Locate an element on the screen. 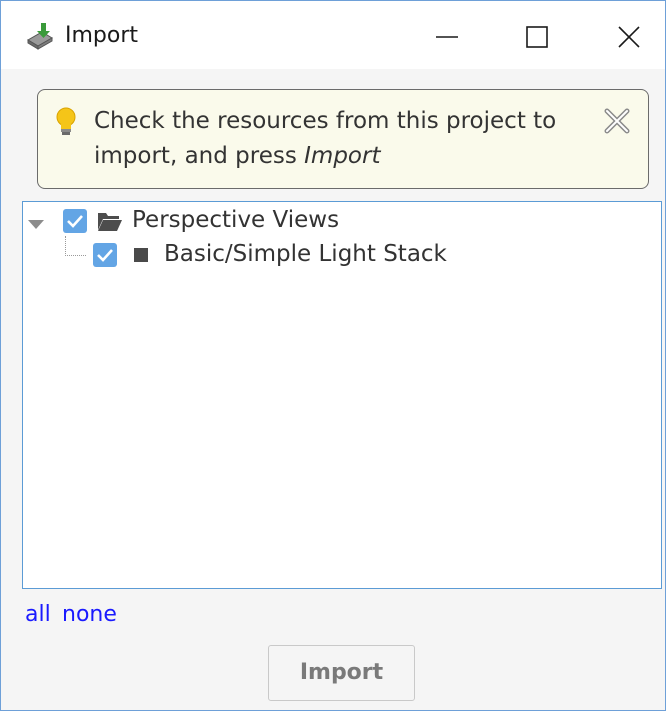 The height and width of the screenshot is (713, 668). tree-node-perspective-views: Perspective Views is located at coordinates (342, 221).